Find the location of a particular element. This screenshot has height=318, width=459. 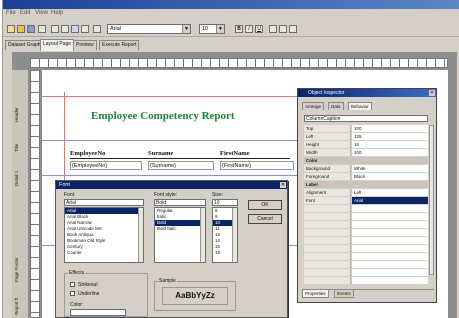

font-style-list: Regular Italic Bold Bold Italic is located at coordinates (180, 235).